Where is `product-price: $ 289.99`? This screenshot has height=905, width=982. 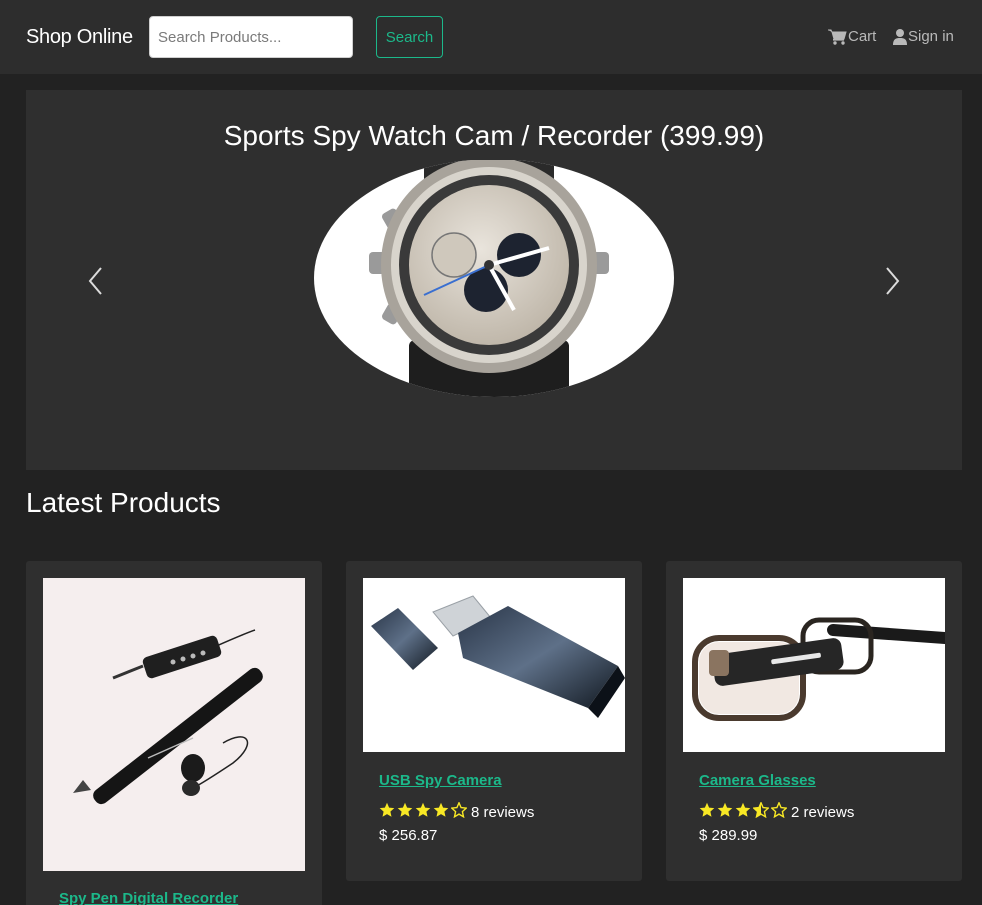 product-price: $ 289.99 is located at coordinates (728, 835).